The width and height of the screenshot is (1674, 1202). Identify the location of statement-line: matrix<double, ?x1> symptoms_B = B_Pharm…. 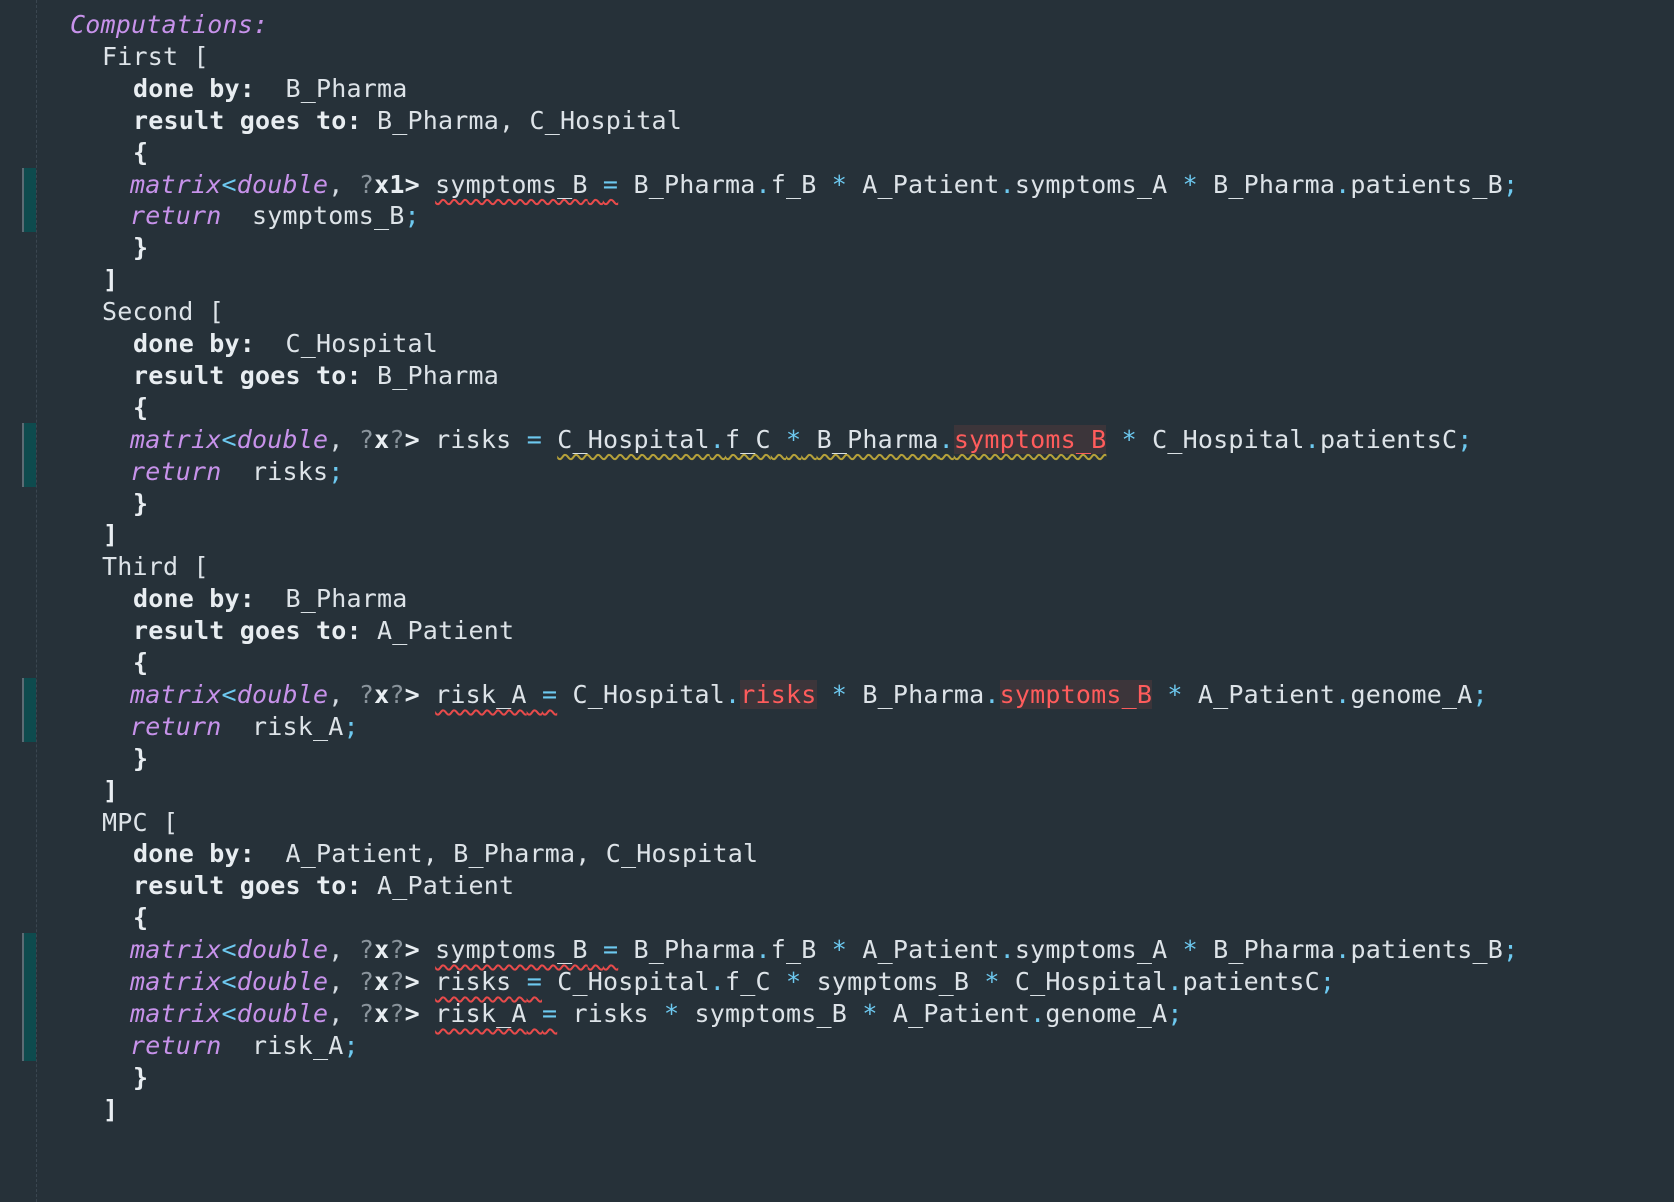
(824, 185).